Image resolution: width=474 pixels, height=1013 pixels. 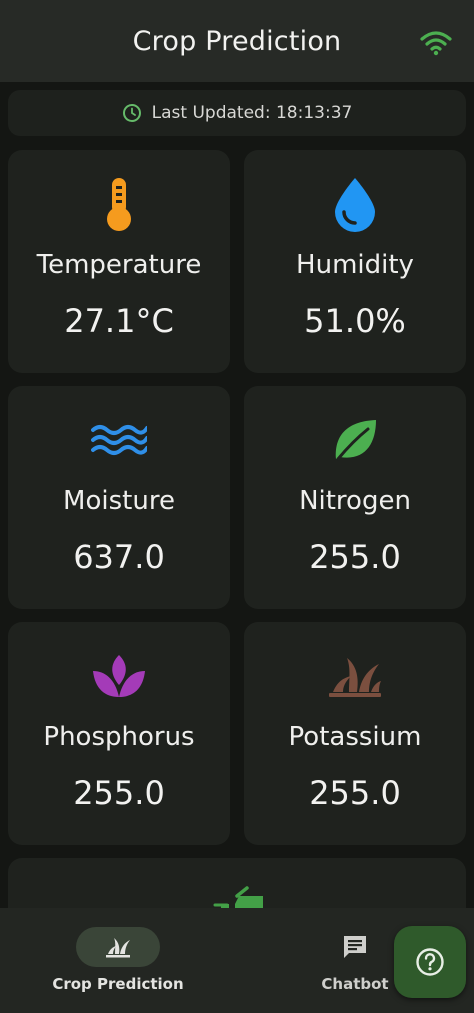 What do you see at coordinates (119, 737) in the screenshot?
I see `sensor-label: Phosphorus` at bounding box center [119, 737].